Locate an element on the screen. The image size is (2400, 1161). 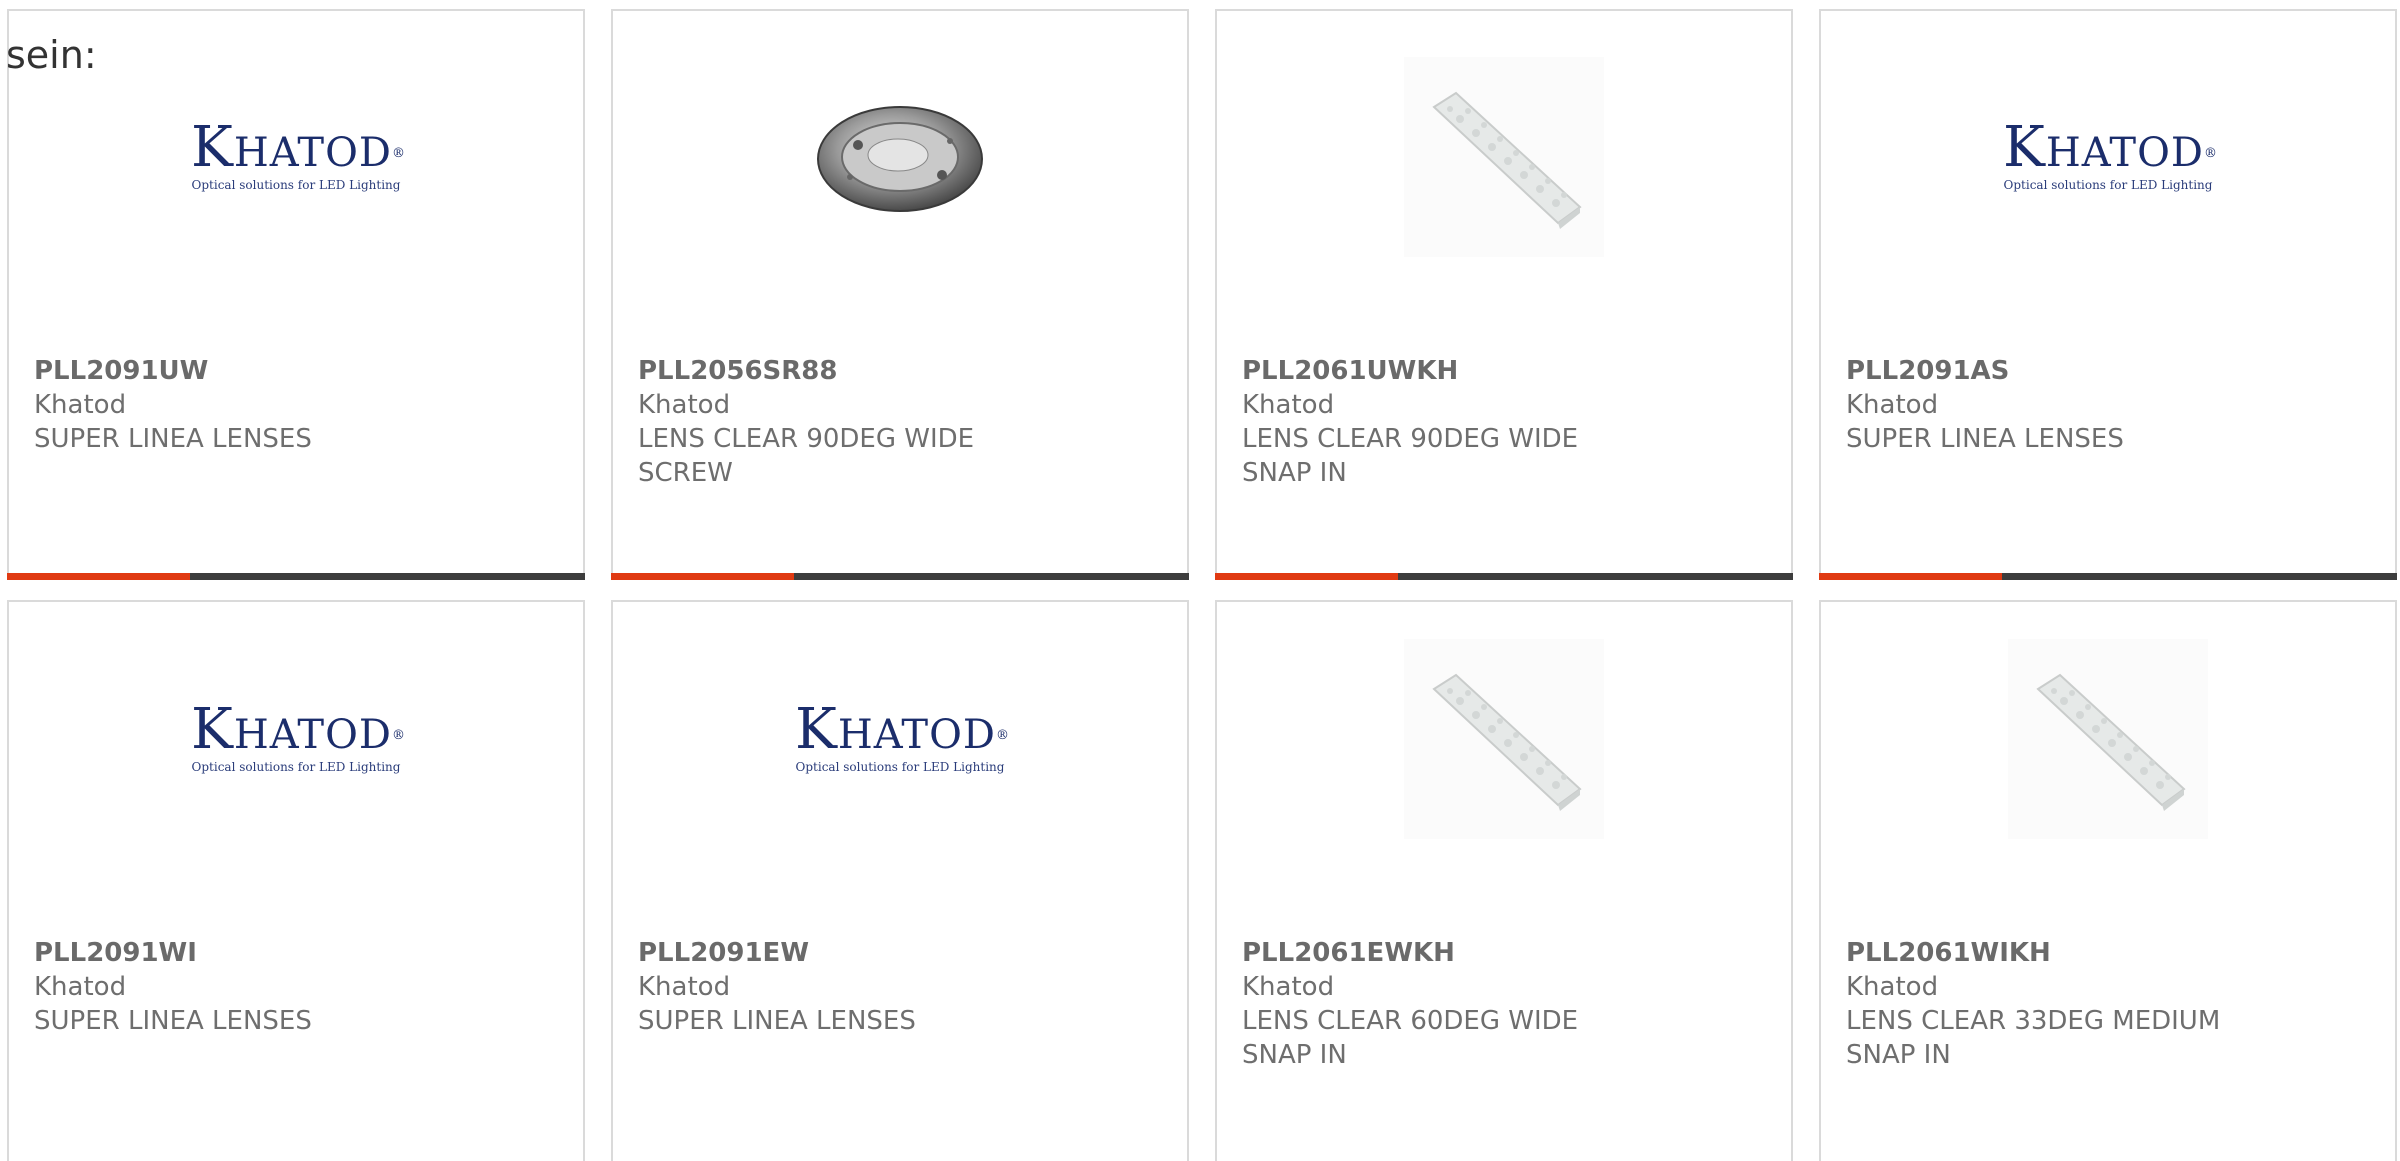
part-number-link: PLL2061WIKH is located at coordinates (2050, 953).